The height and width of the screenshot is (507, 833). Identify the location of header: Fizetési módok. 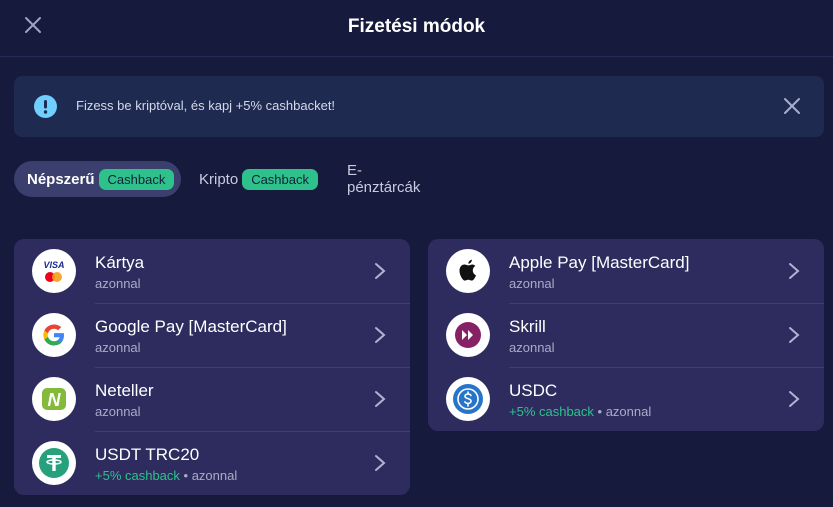
(416, 28).